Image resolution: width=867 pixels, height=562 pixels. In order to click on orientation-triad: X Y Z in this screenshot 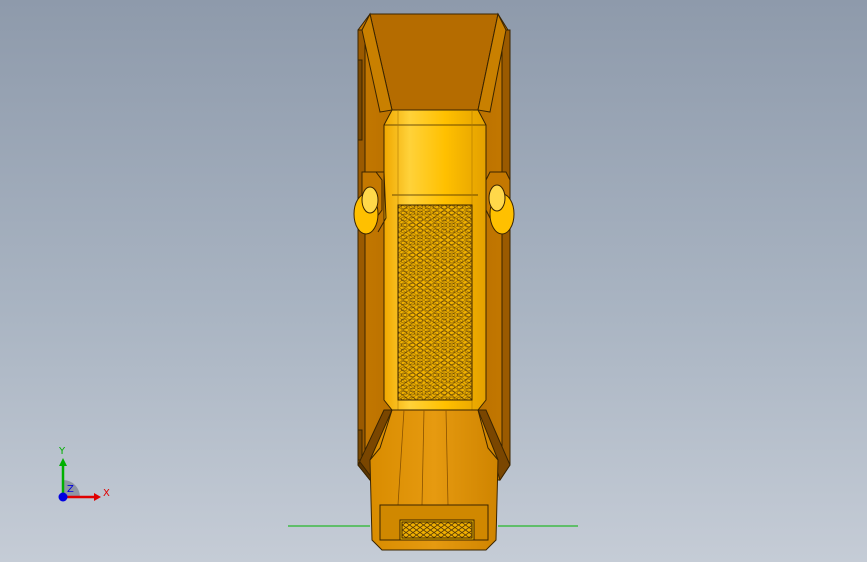, I will do `click(85, 475)`.